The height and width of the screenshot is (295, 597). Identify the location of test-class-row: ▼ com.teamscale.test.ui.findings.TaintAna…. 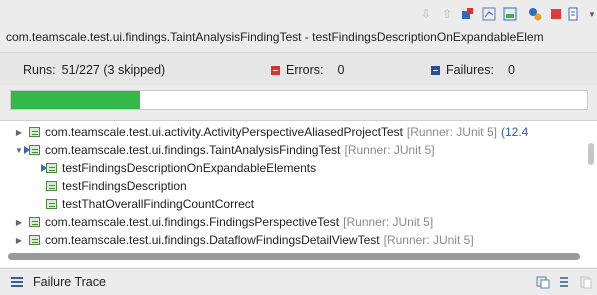
(224, 150).